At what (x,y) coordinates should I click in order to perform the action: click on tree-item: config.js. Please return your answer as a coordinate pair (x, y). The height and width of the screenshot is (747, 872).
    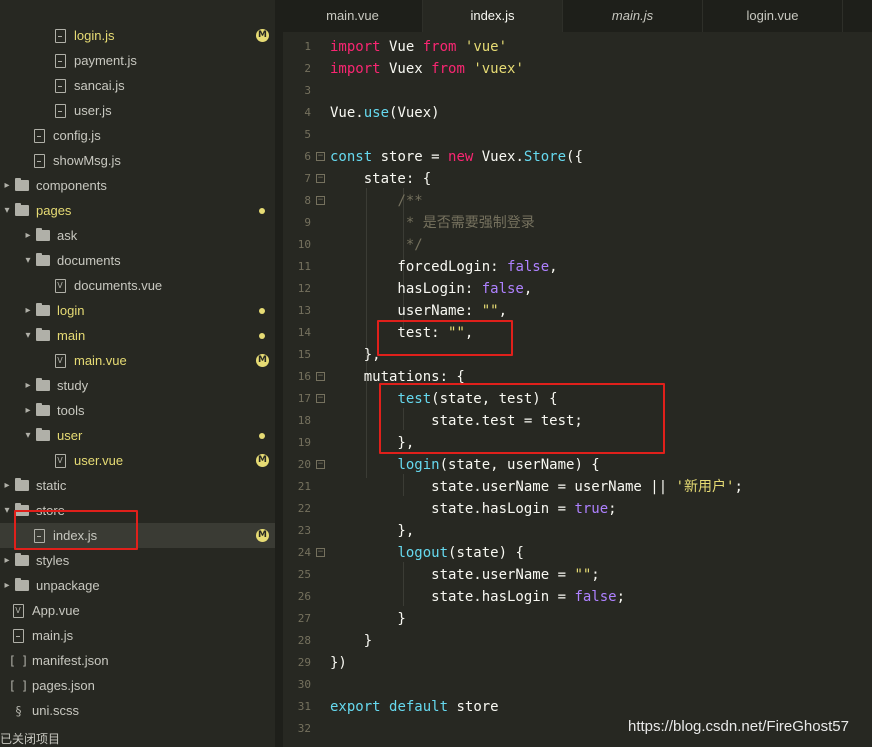
    Looking at the image, I should click on (137, 135).